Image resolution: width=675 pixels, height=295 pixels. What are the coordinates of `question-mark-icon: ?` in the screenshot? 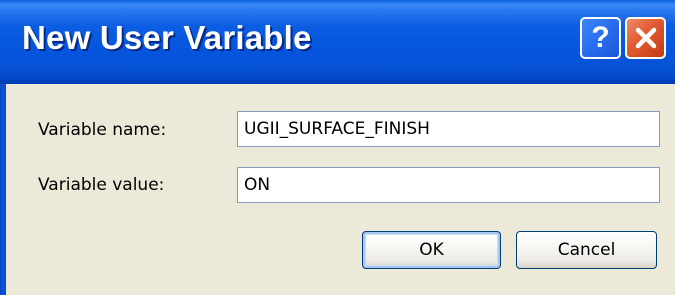 It's located at (600, 37).